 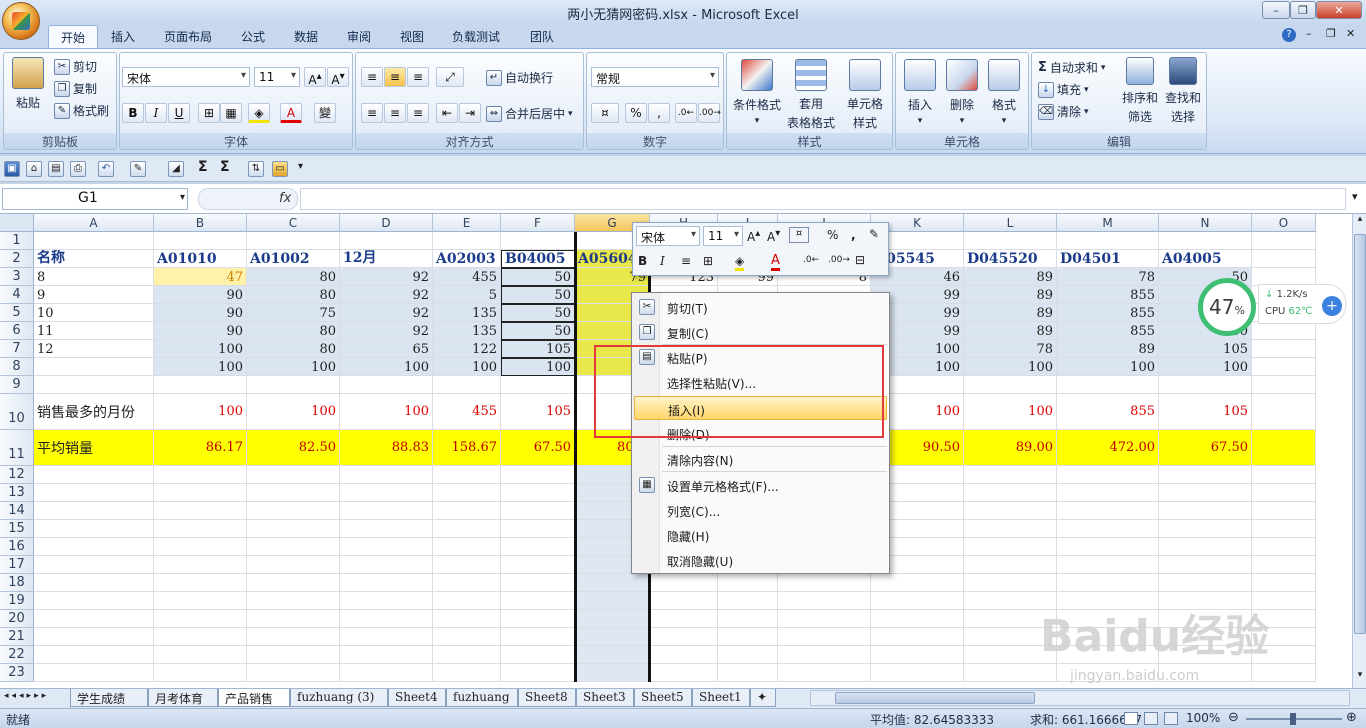 I want to click on cell-K18, so click(x=917, y=583).